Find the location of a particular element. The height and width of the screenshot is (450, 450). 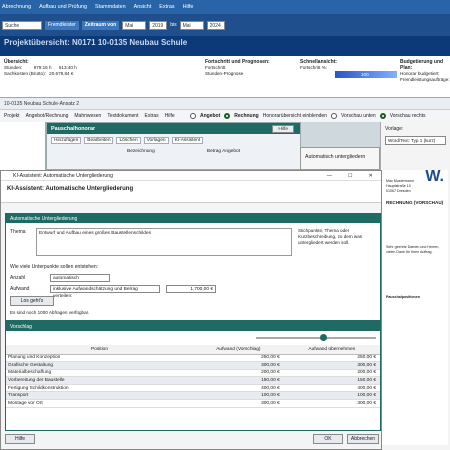

doc-city: 01067 Dresden is located at coordinates (398, 191).